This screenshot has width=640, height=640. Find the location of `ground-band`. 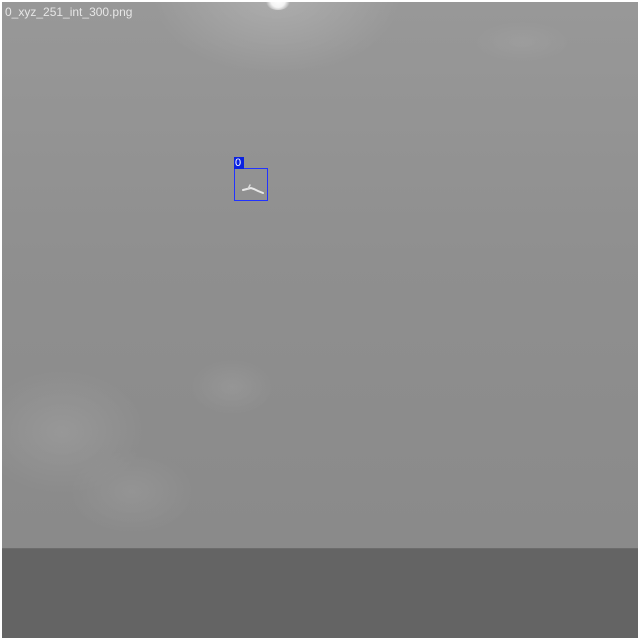

ground-band is located at coordinates (320, 593).